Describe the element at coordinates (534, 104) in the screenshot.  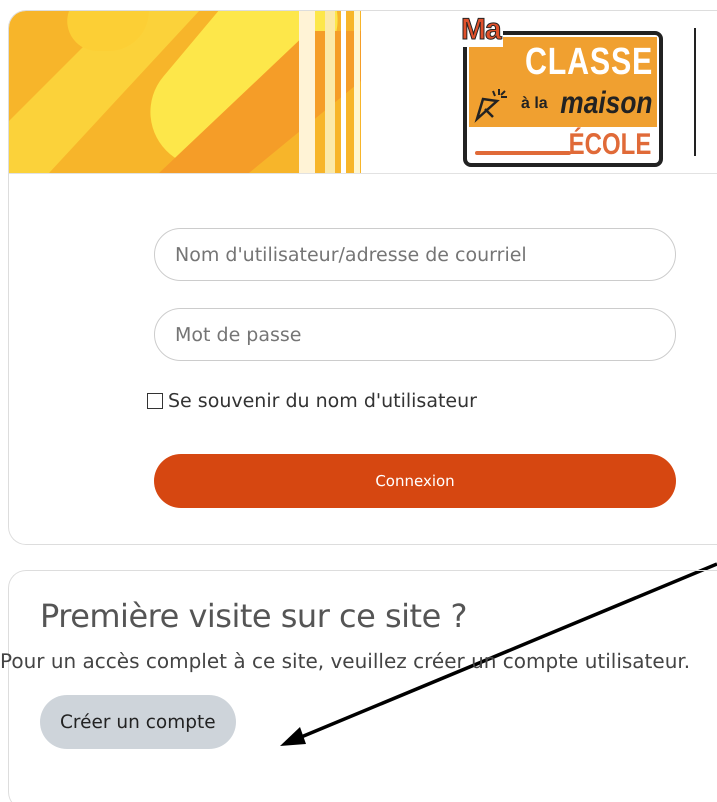
I see `logo-text: à la` at that location.